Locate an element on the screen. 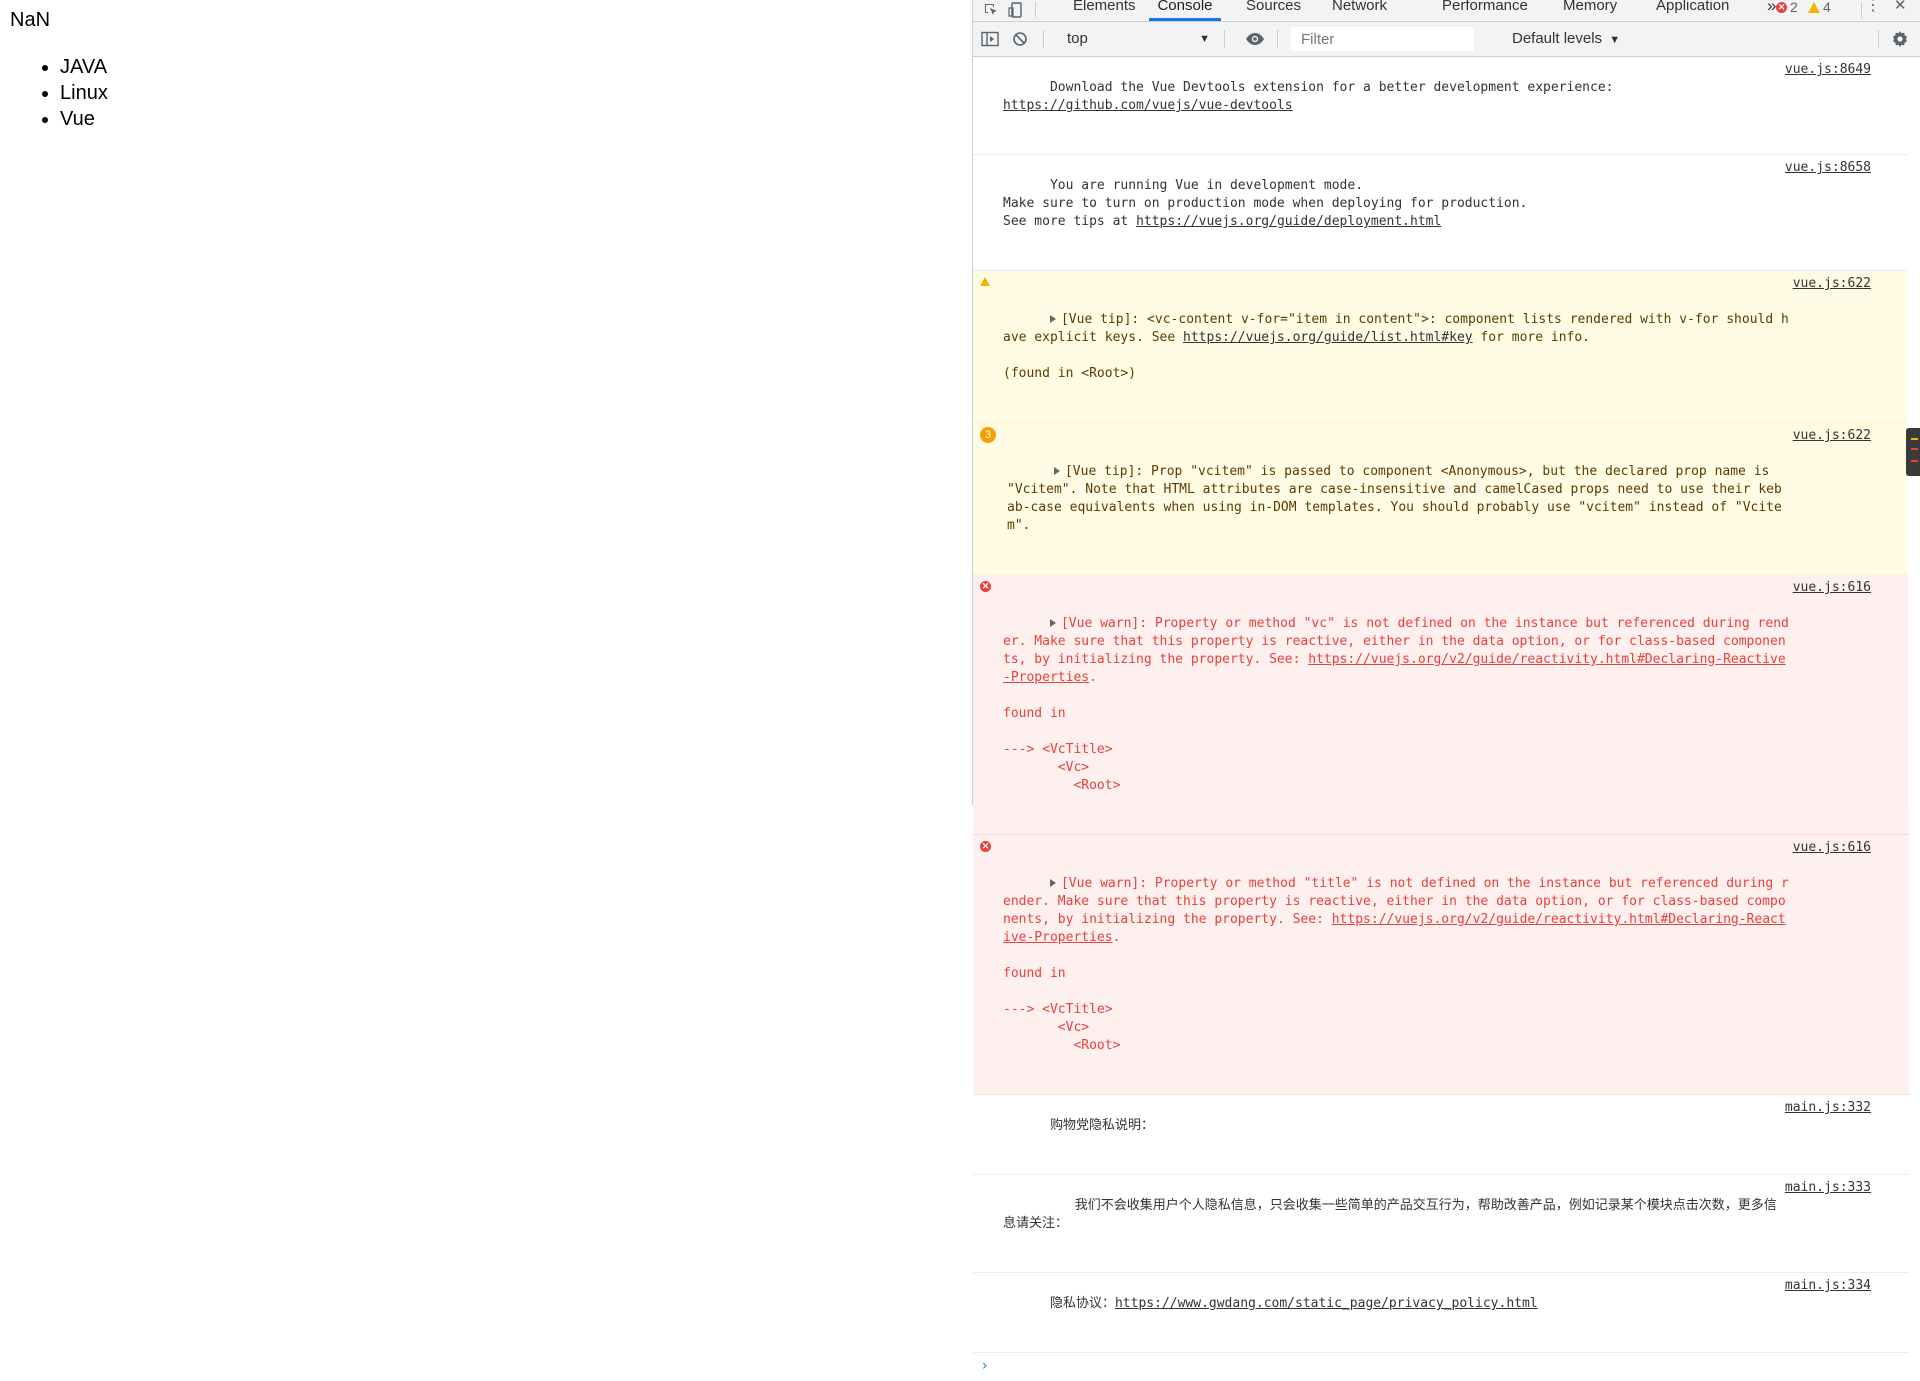 The height and width of the screenshot is (1381, 1920). message-source-link: vue.js:8649 is located at coordinates (1828, 70).